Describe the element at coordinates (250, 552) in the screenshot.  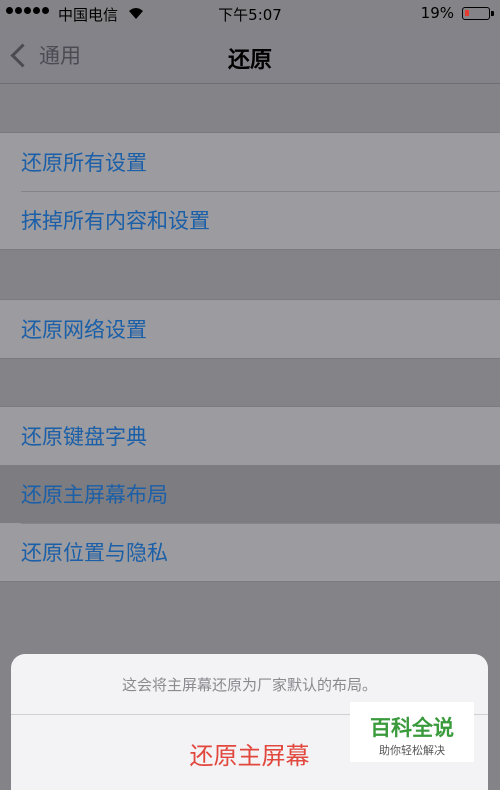
I see `reset-location-privacy-row: 还原位置与隐私` at that location.